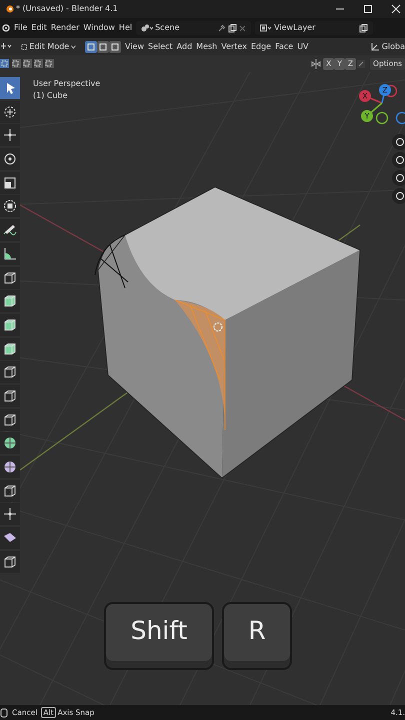 The image size is (405, 720). I want to click on crosshair-icon, so click(10, 112).